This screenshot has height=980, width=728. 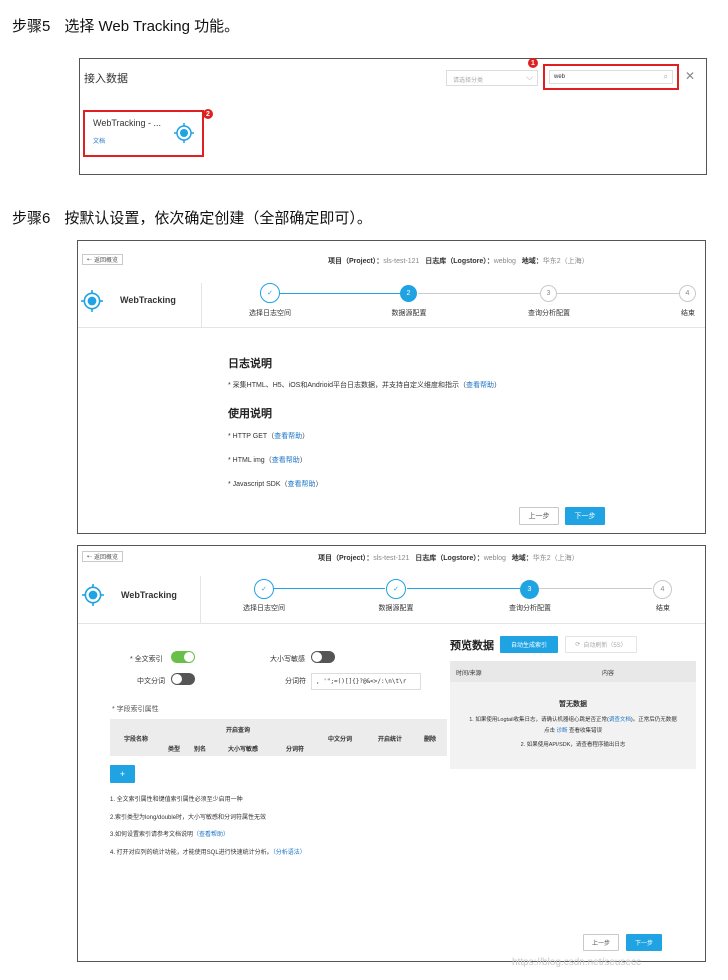 I want to click on fulltext-toggle, so click(x=183, y=657).